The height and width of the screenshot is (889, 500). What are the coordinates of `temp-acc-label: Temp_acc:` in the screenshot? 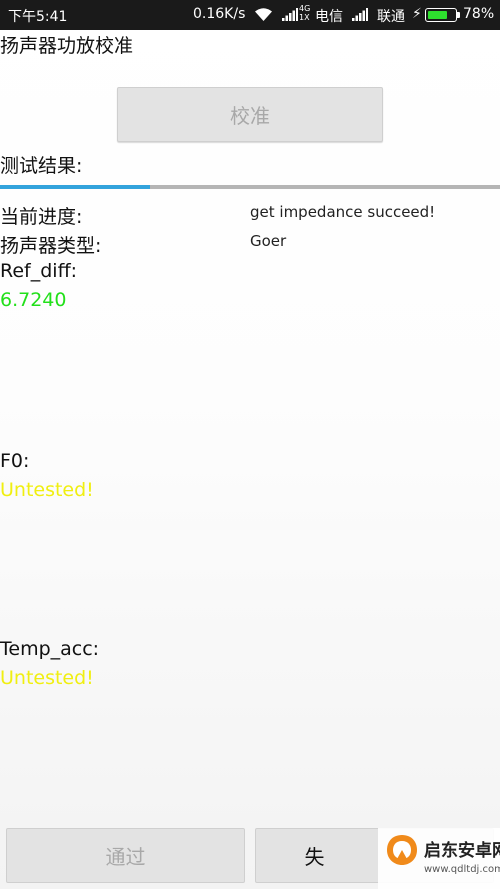 It's located at (50, 649).